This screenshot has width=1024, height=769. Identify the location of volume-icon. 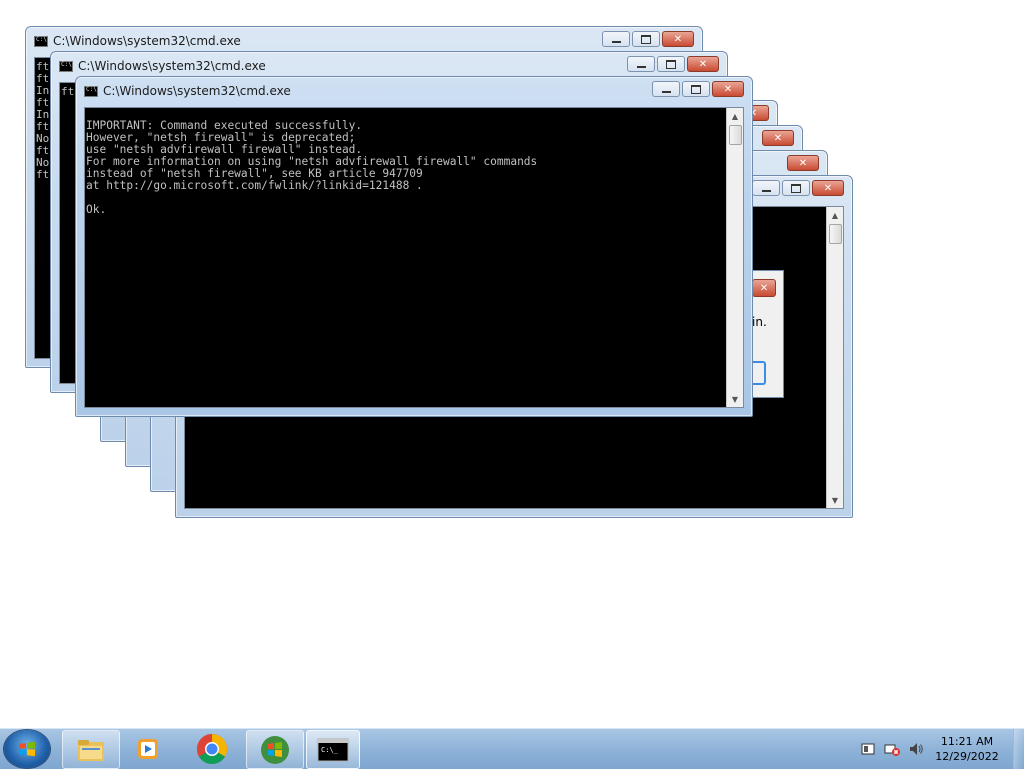
(916, 749).